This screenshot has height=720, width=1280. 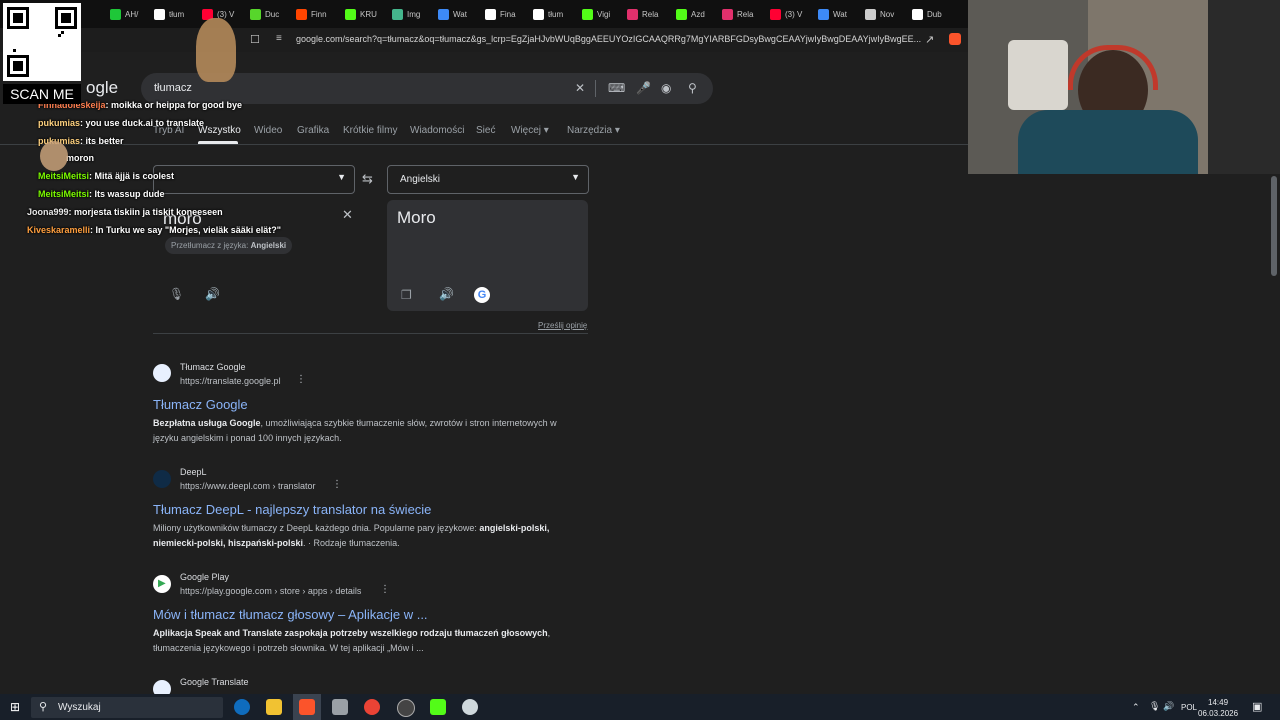 I want to click on source-language-select: ▼, so click(x=254, y=179).